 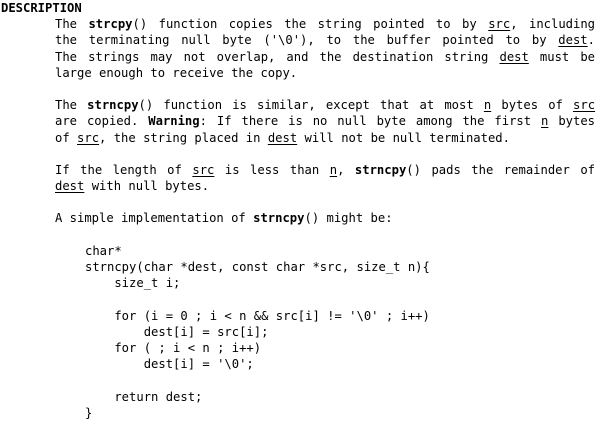 What do you see at coordinates (501, 169) in the screenshot?
I see `text: () pads the remainder of` at bounding box center [501, 169].